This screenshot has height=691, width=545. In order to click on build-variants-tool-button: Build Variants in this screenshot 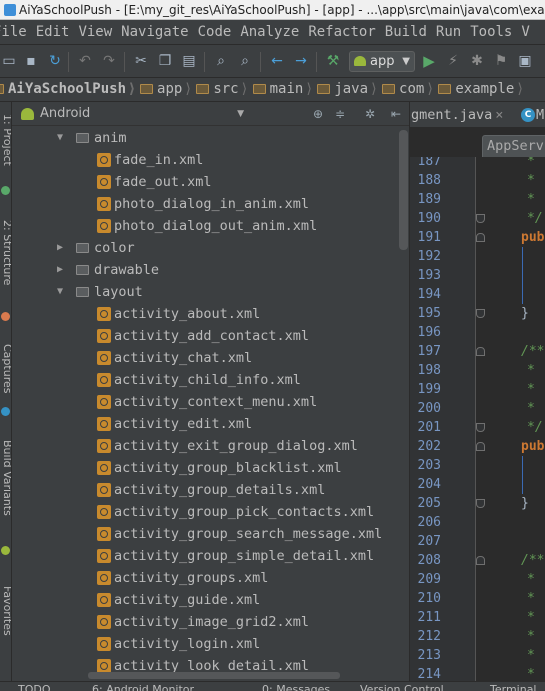, I will do `click(5, 478)`.